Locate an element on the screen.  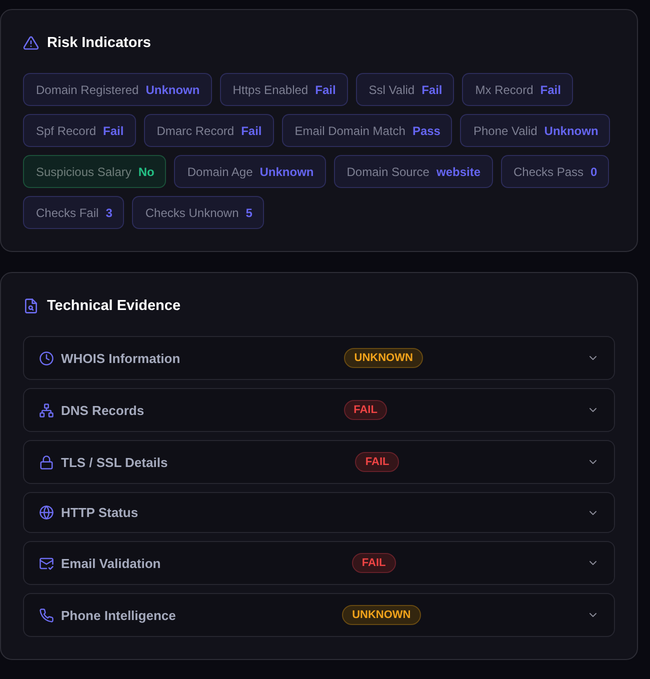
network-icon is located at coordinates (46, 410).